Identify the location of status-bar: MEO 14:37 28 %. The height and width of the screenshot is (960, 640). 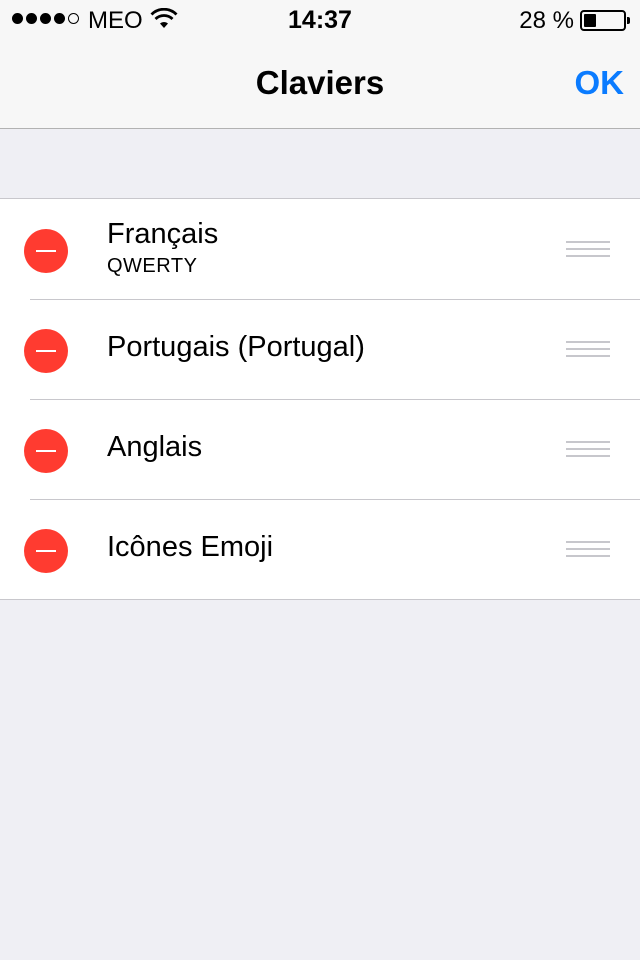
(320, 20).